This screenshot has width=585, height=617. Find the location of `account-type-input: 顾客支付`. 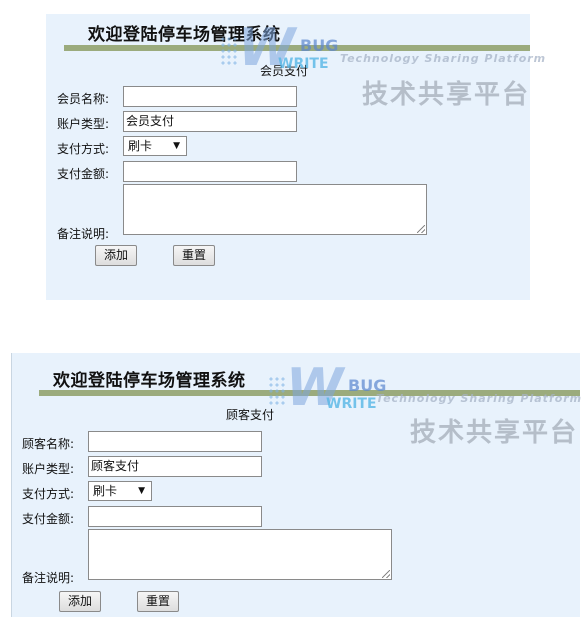

account-type-input: 顾客支付 is located at coordinates (175, 466).